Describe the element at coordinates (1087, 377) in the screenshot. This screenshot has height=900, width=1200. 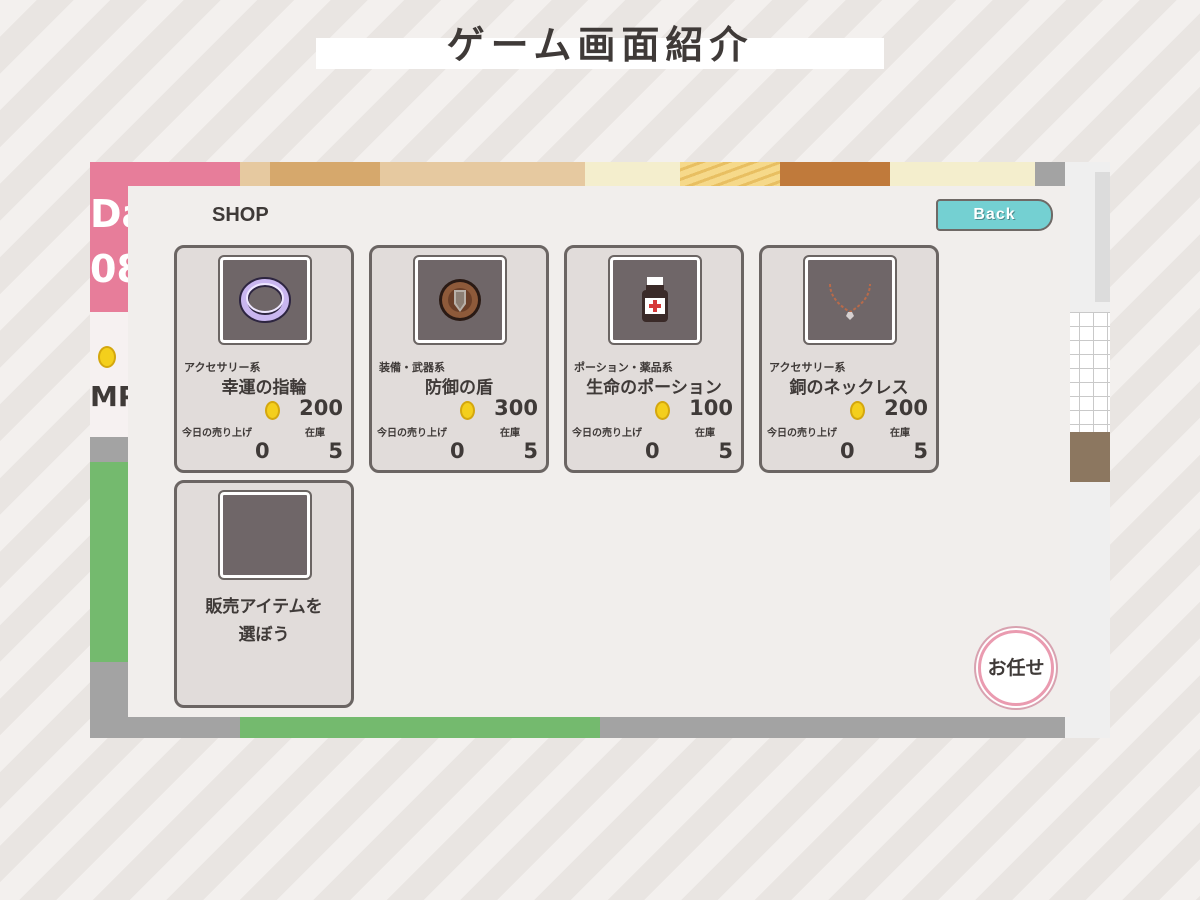
I see `background-tiles` at that location.